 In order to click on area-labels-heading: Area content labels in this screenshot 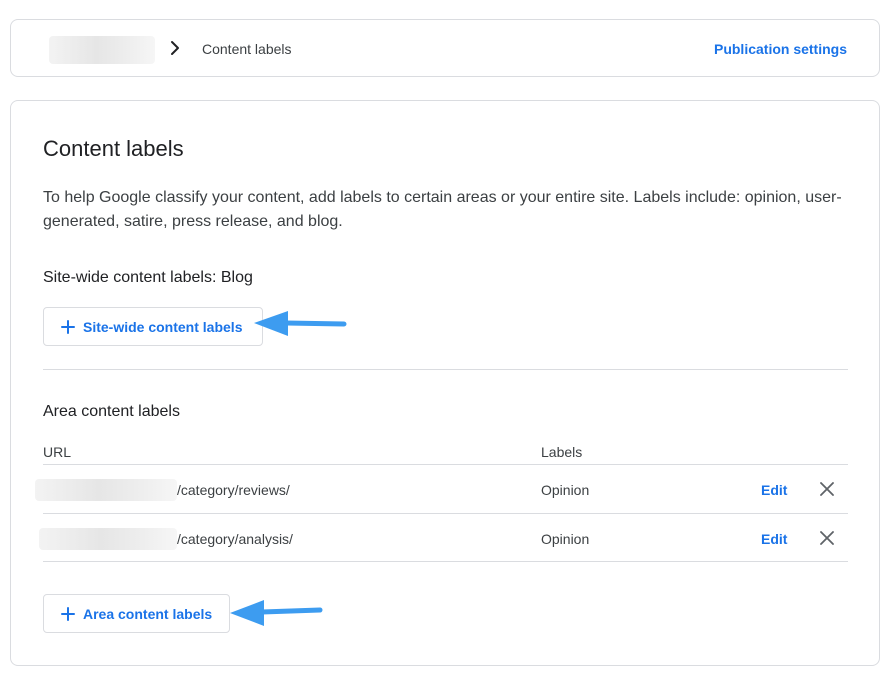, I will do `click(111, 411)`.